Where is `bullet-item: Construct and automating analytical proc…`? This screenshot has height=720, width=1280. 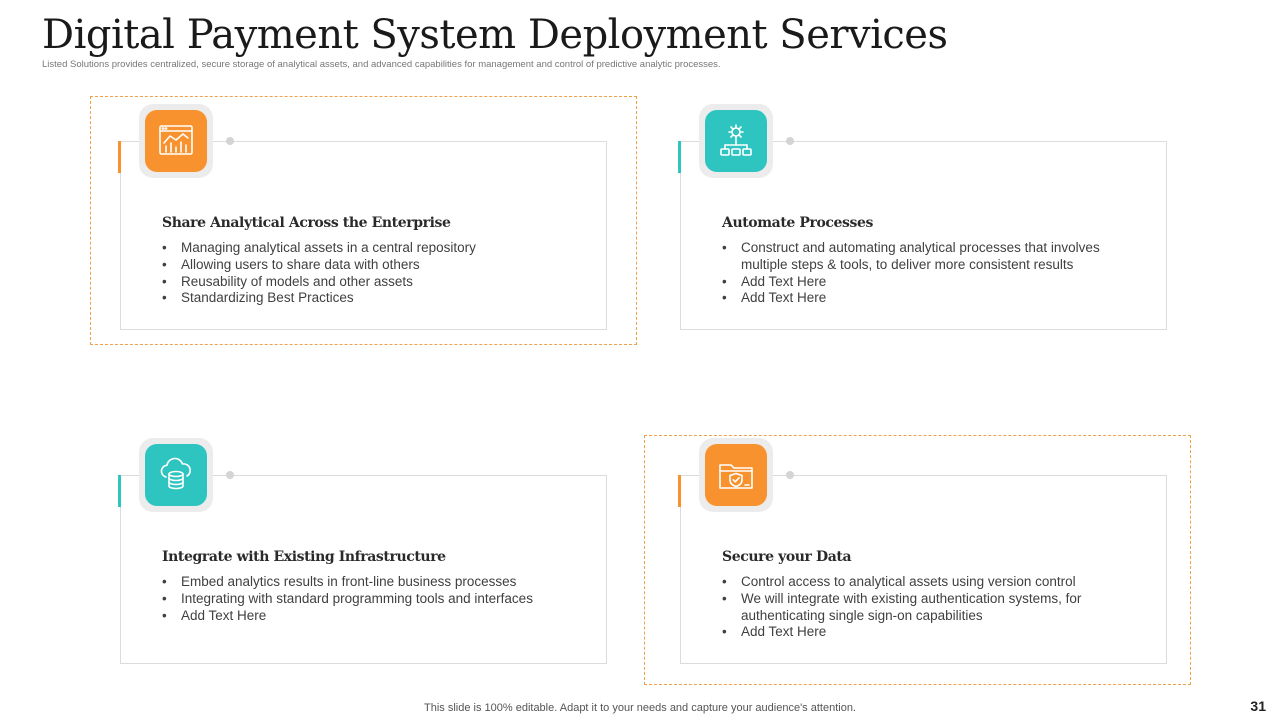
bullet-item: Construct and automating analytical proc… is located at coordinates (932, 257).